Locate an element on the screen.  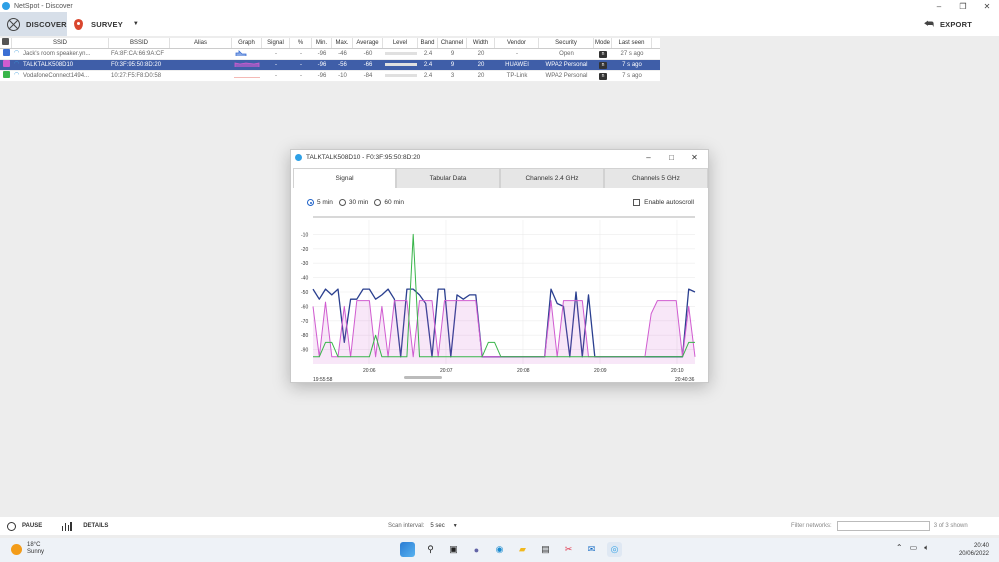
autoscroll-toggle: Enable autoscroll is located at coordinates (663, 202).